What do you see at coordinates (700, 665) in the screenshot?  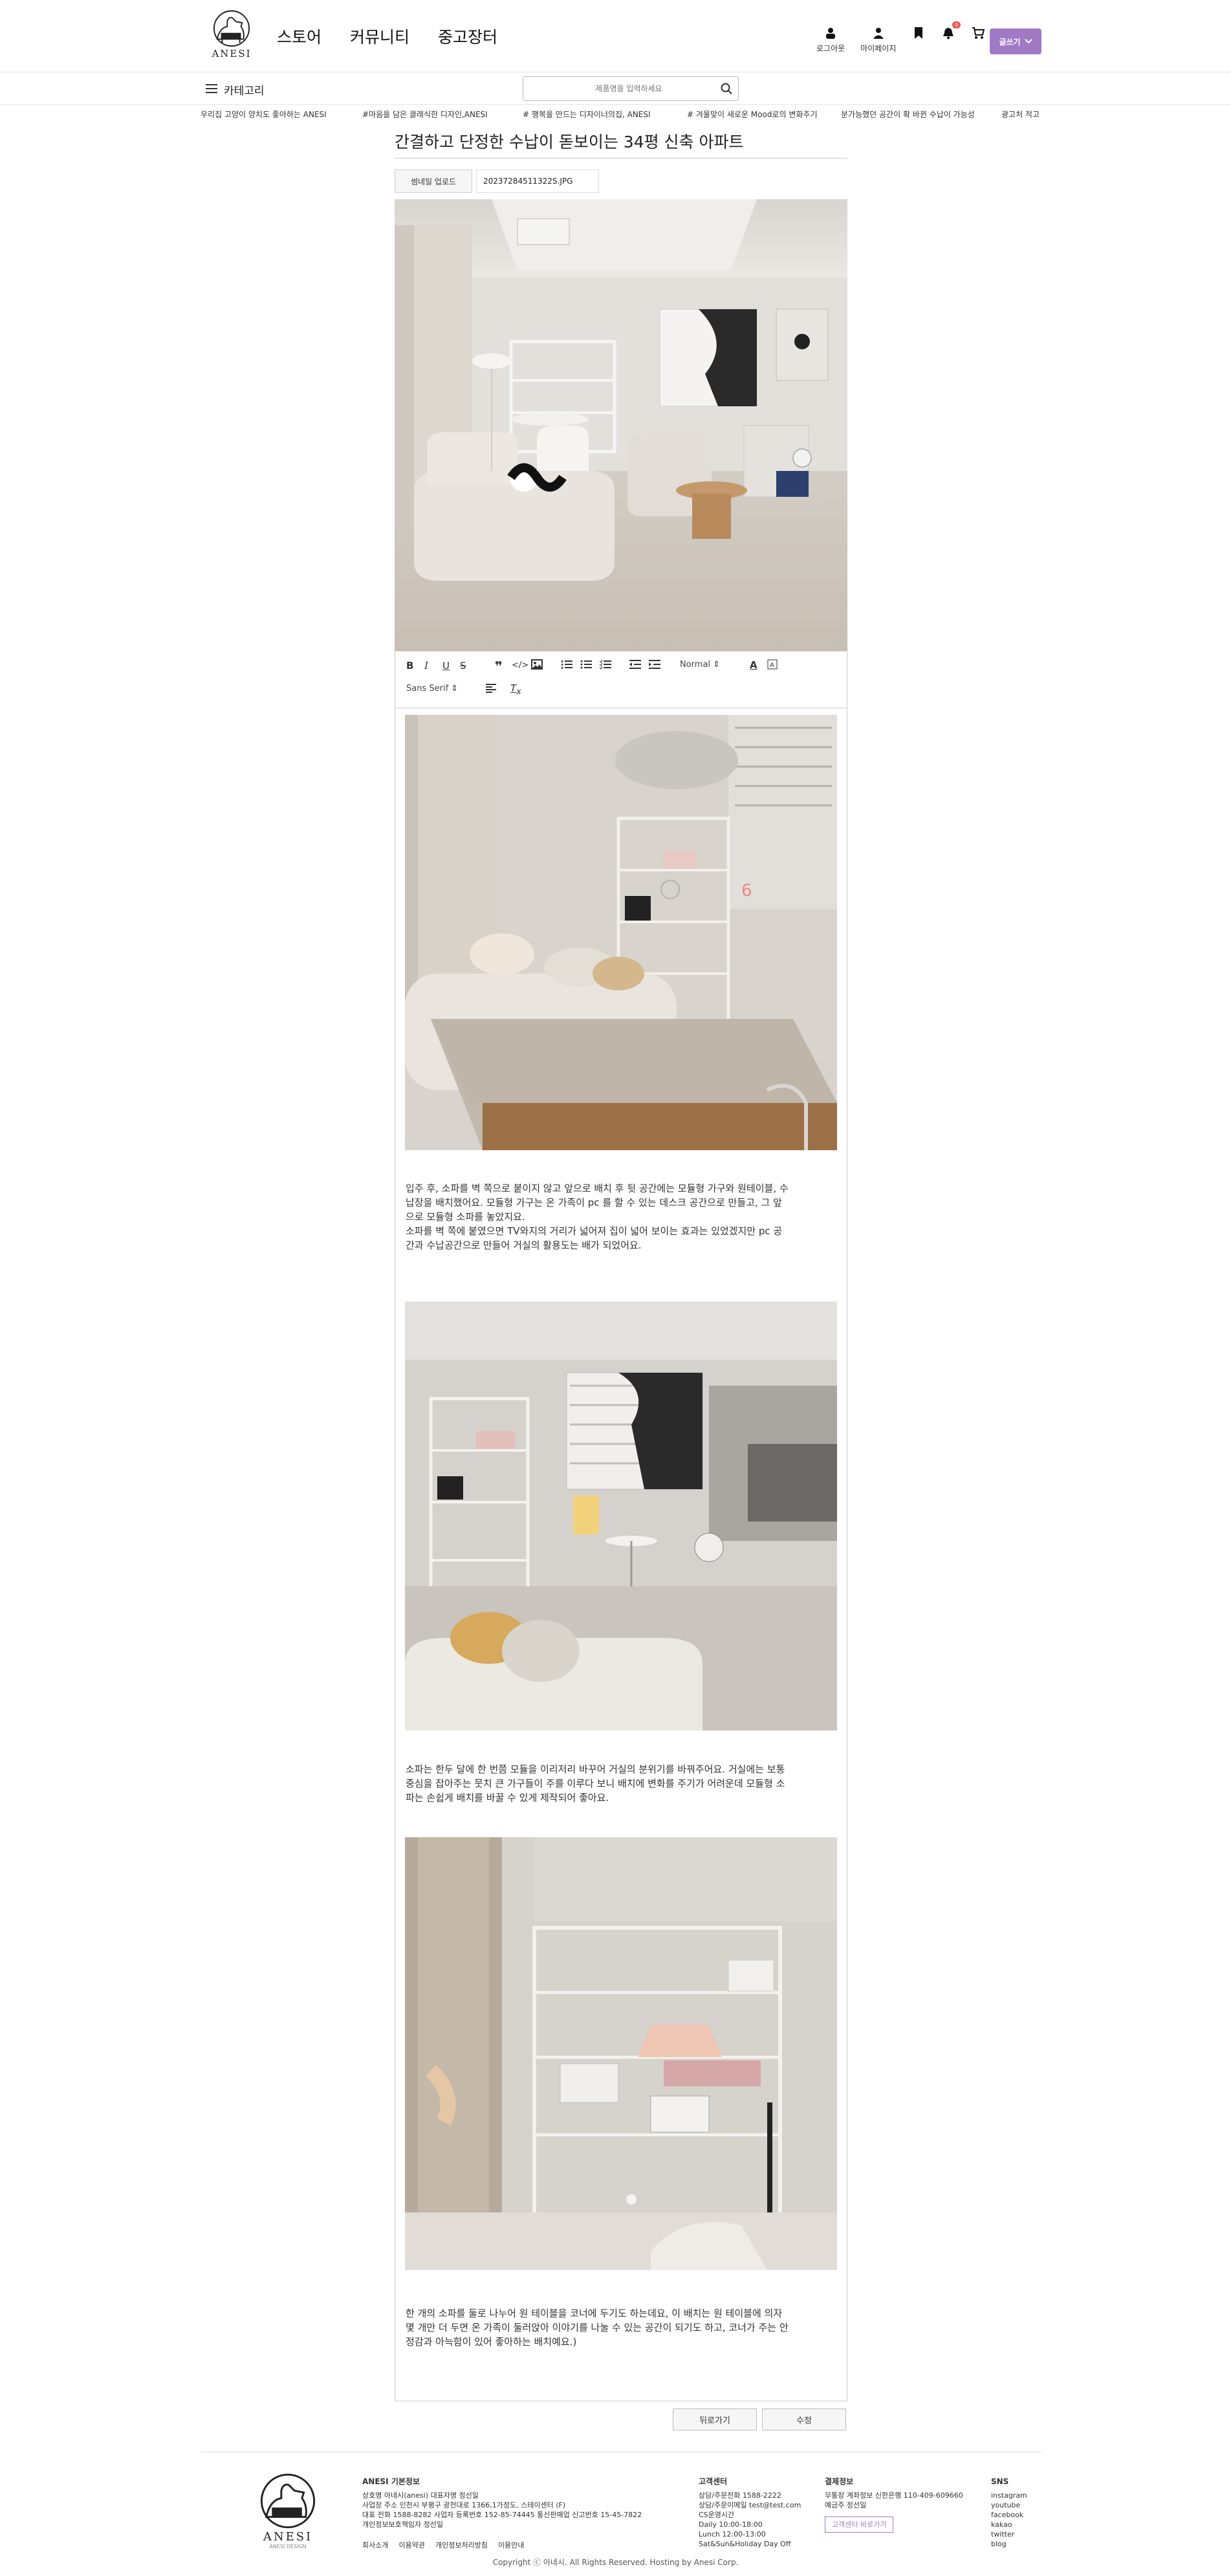 I see `header-select: Normal ⇕` at bounding box center [700, 665].